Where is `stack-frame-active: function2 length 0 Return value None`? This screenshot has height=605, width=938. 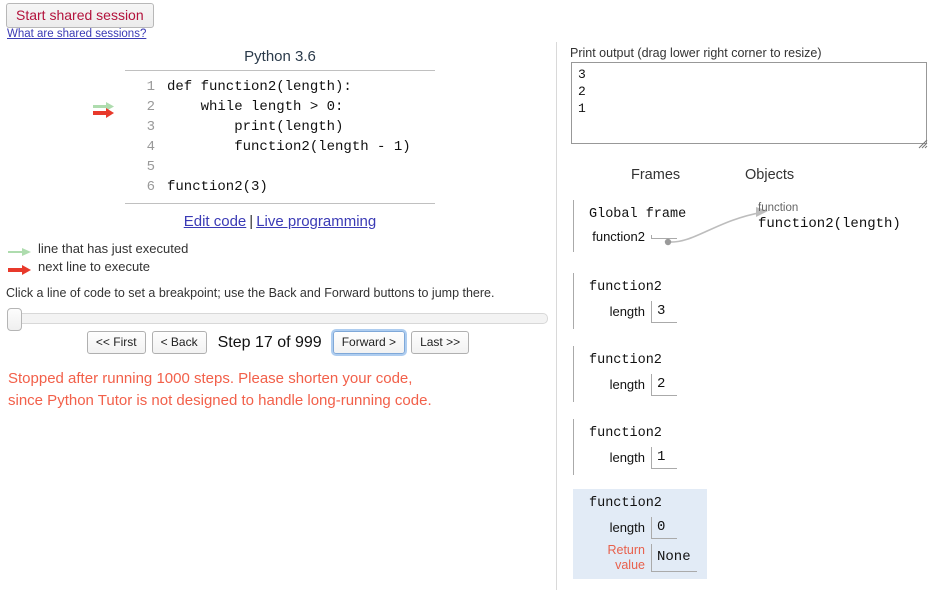 stack-frame-active: function2 length 0 Return value None is located at coordinates (640, 534).